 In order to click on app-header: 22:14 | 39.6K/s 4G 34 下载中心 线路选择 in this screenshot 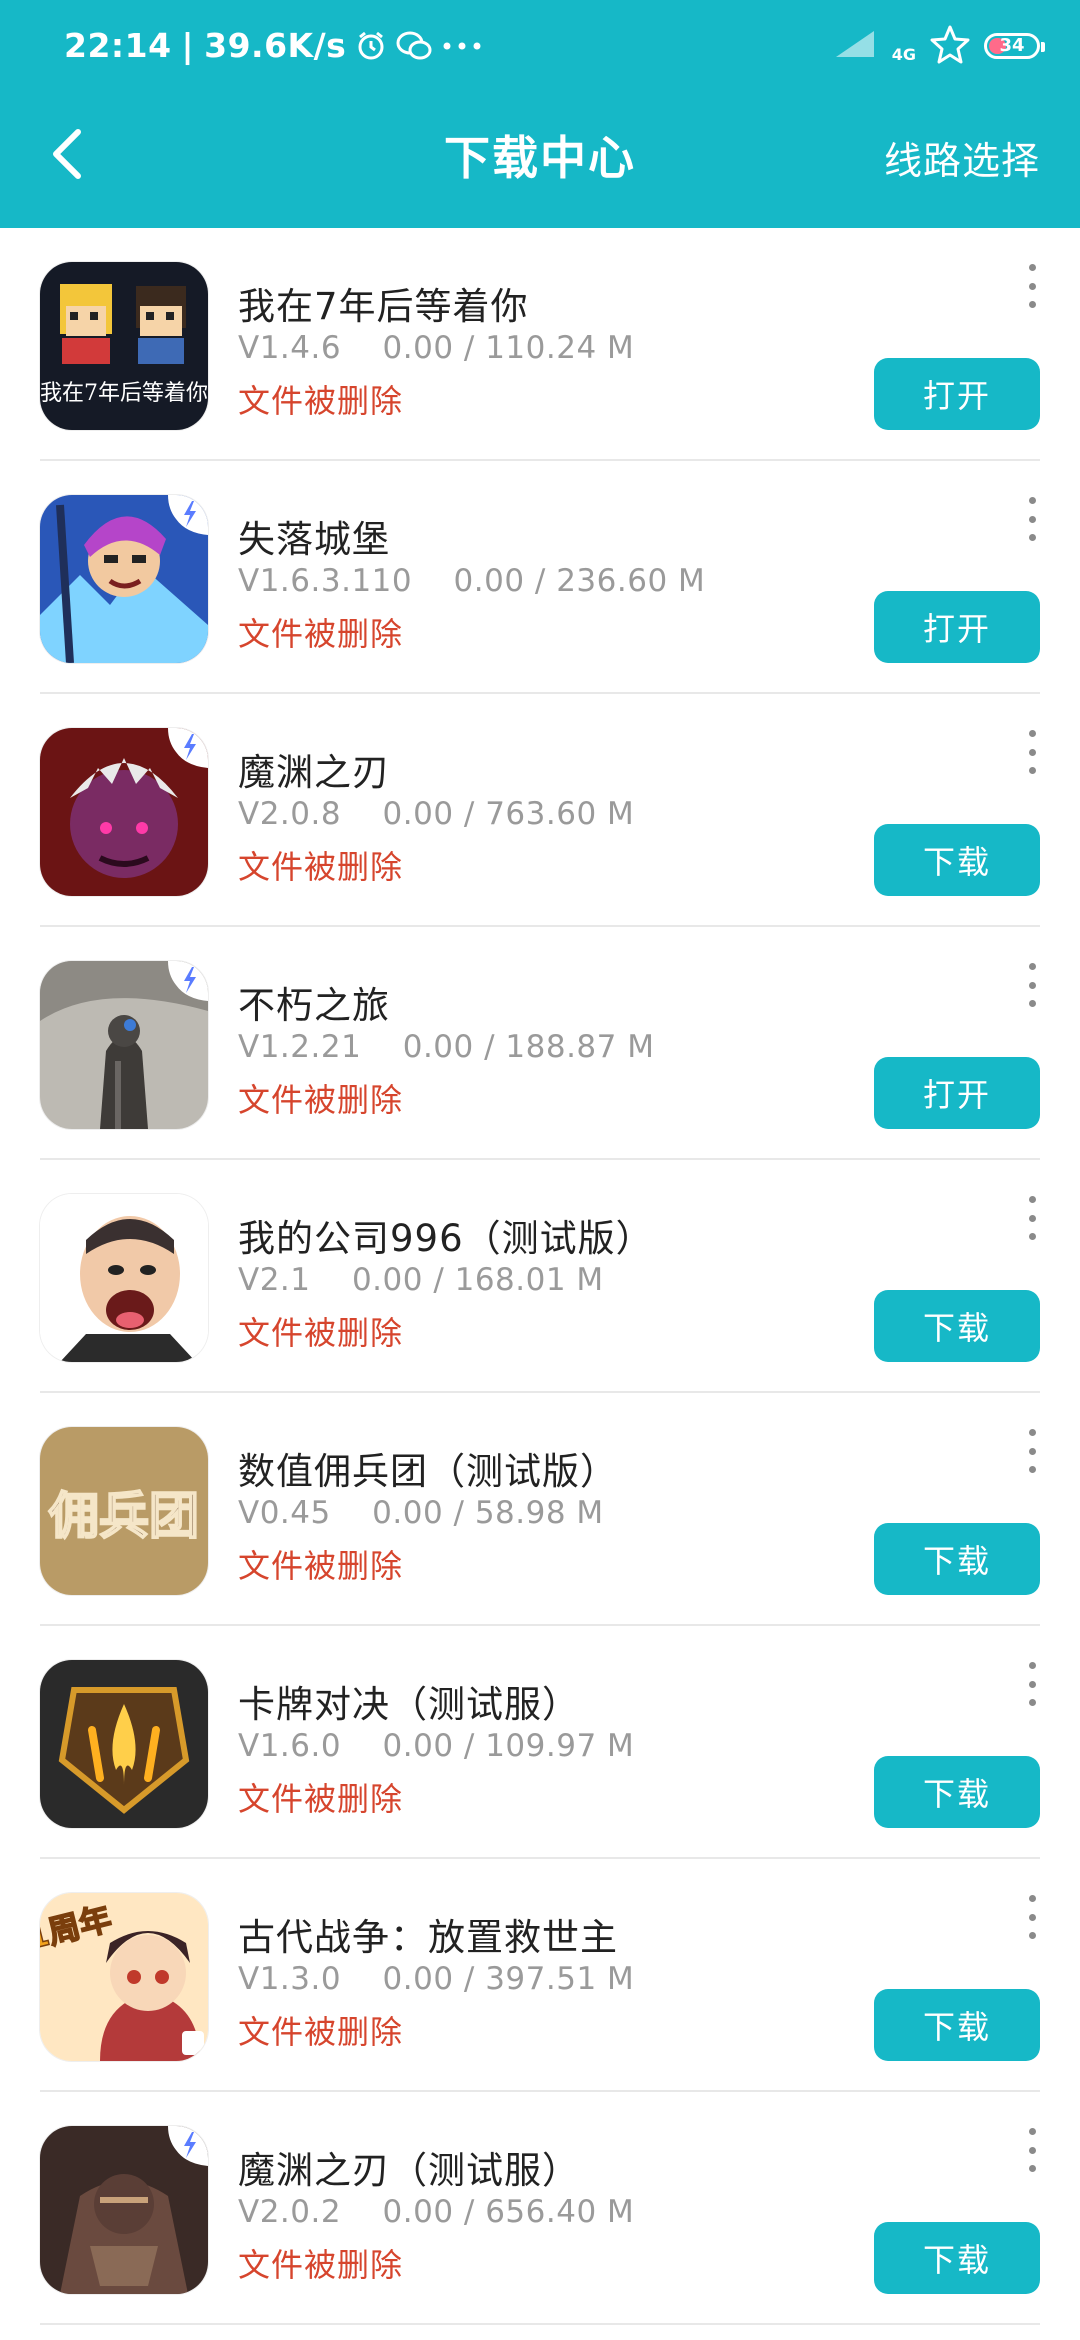, I will do `click(540, 114)`.